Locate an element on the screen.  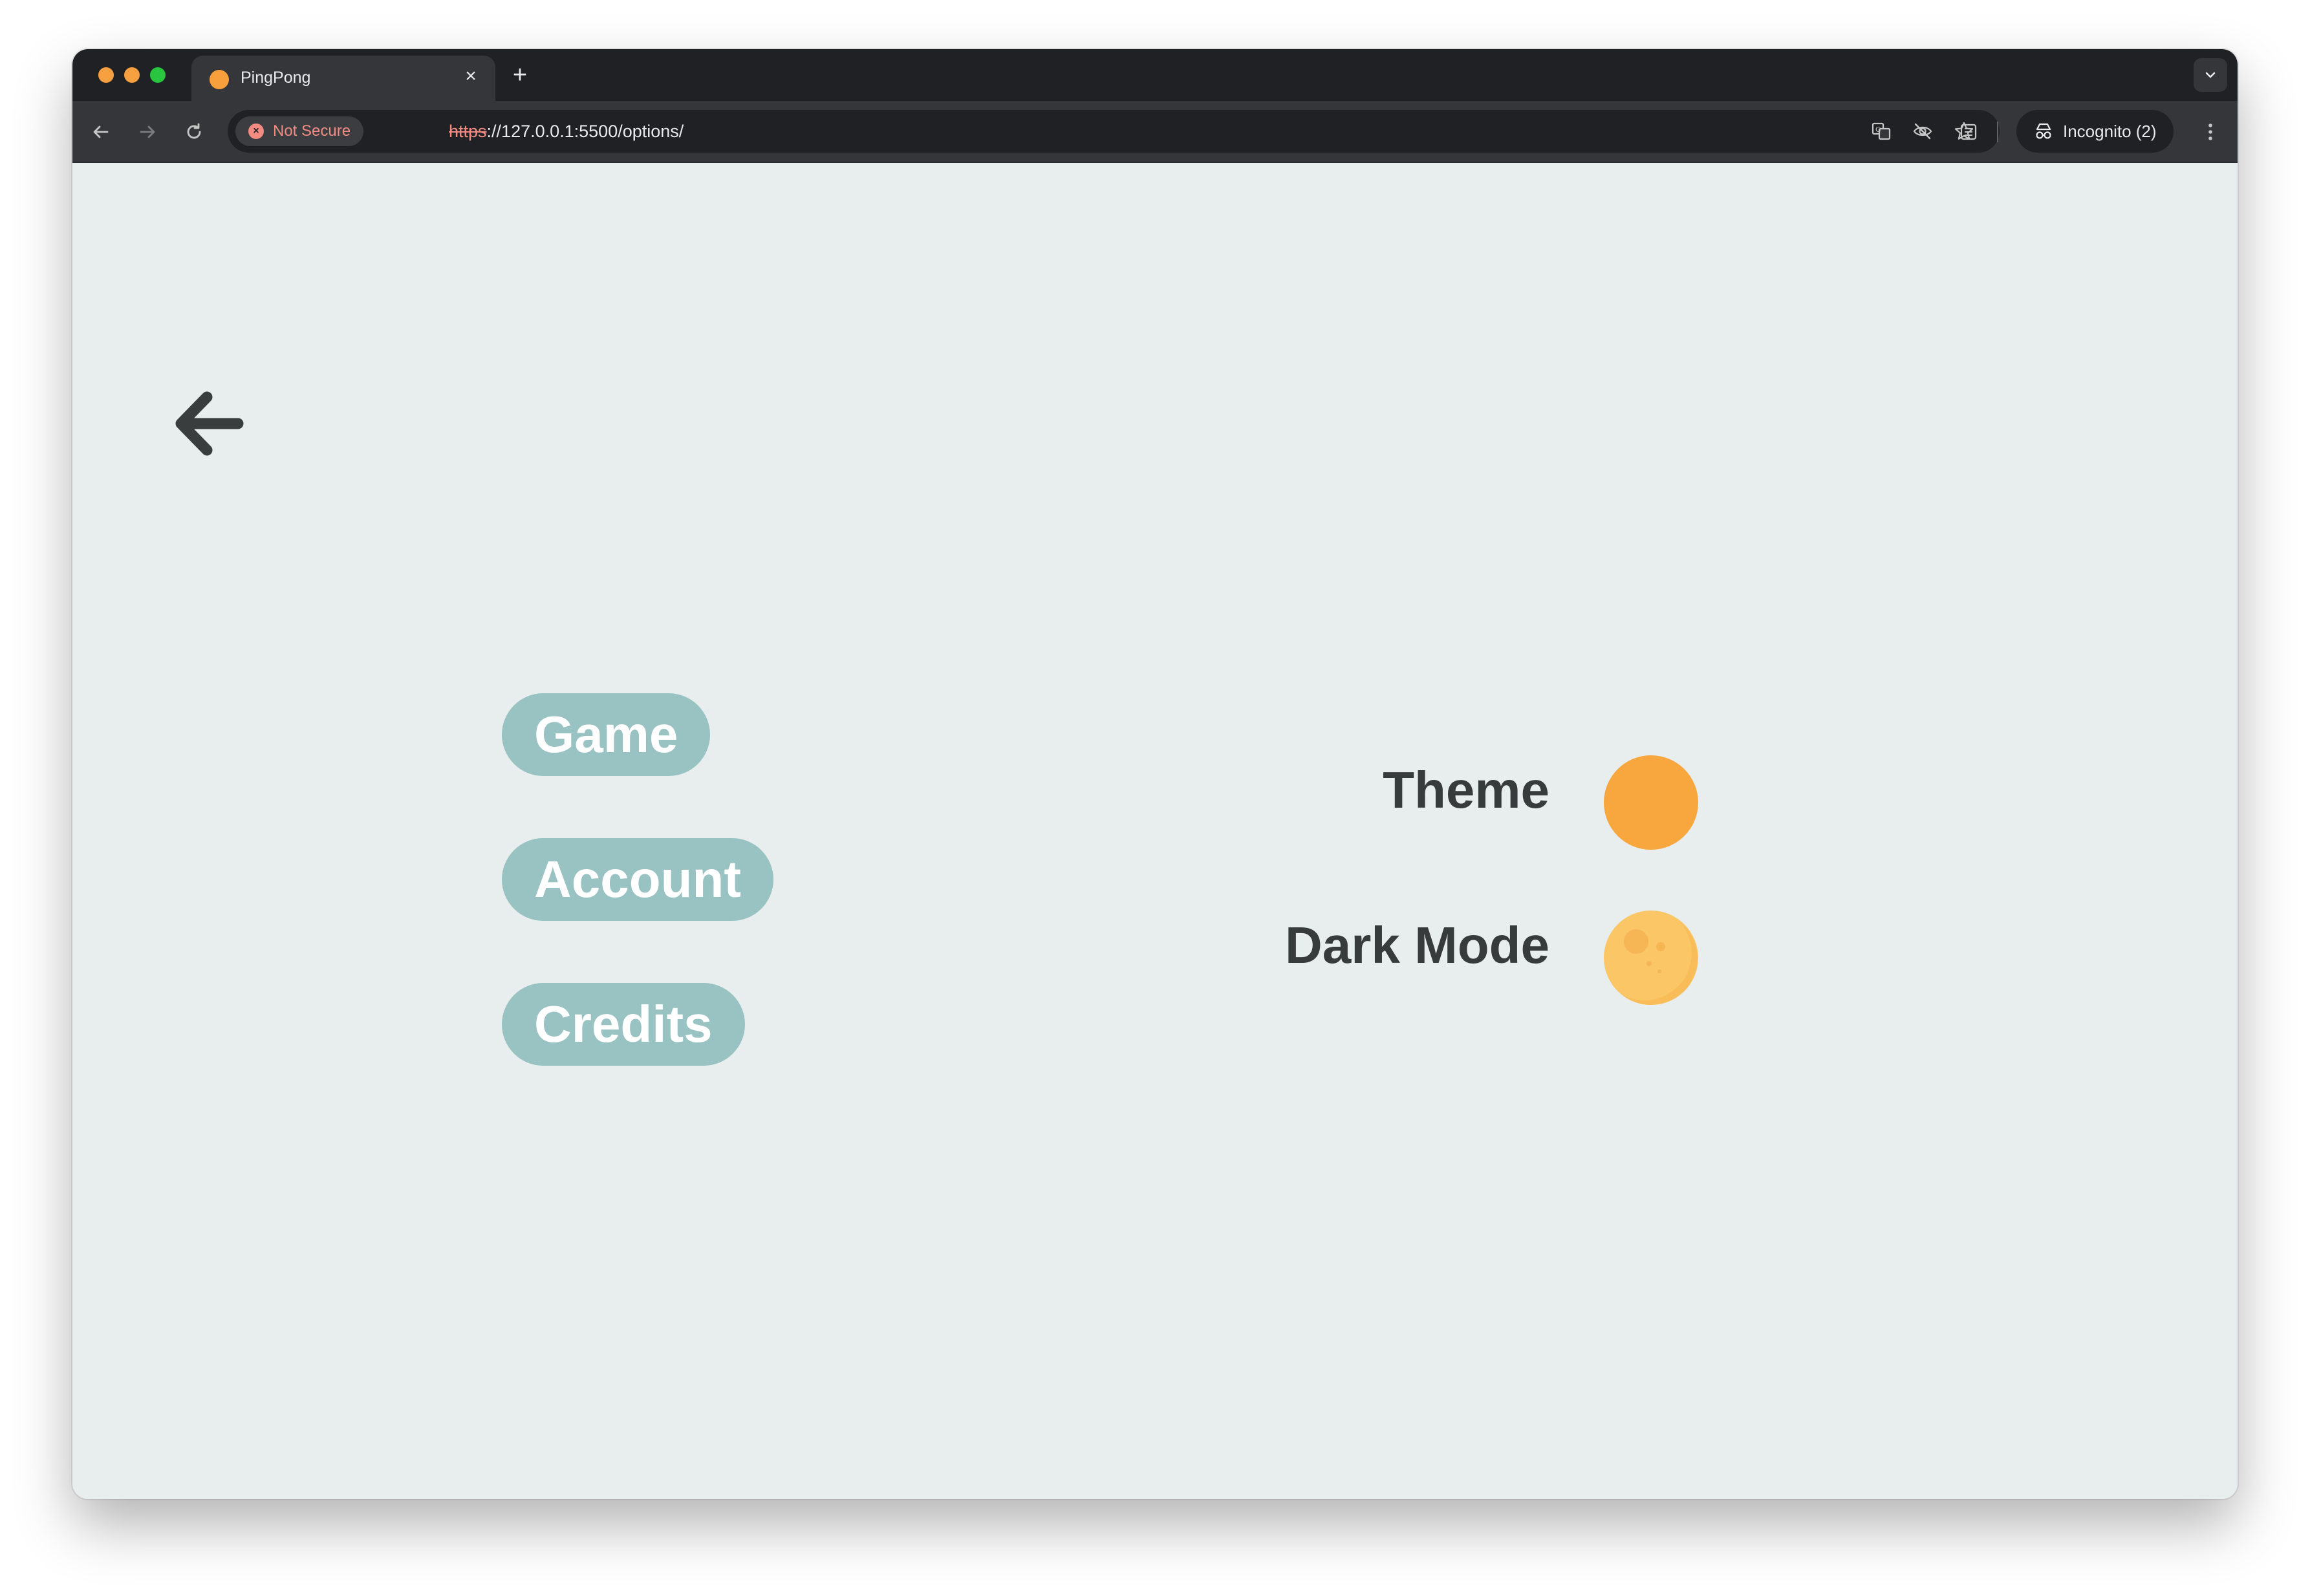
arrow-right-icon is located at coordinates (147, 131).